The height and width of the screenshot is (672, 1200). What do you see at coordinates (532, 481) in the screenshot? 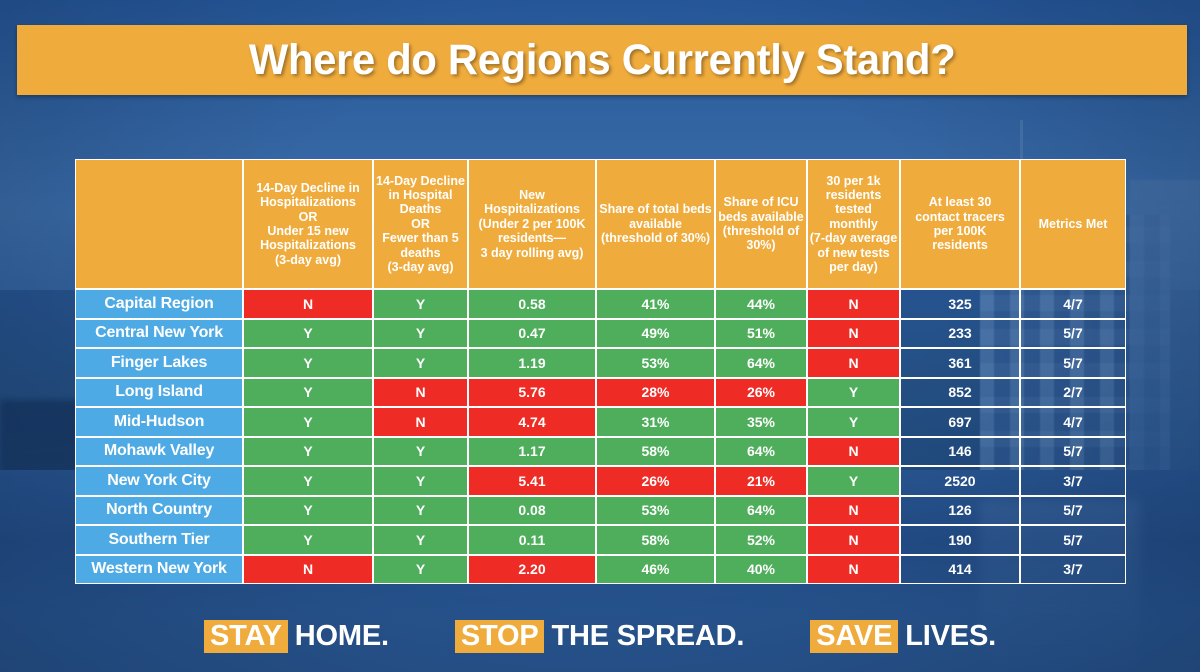
I see `metric-cell: 5.41` at bounding box center [532, 481].